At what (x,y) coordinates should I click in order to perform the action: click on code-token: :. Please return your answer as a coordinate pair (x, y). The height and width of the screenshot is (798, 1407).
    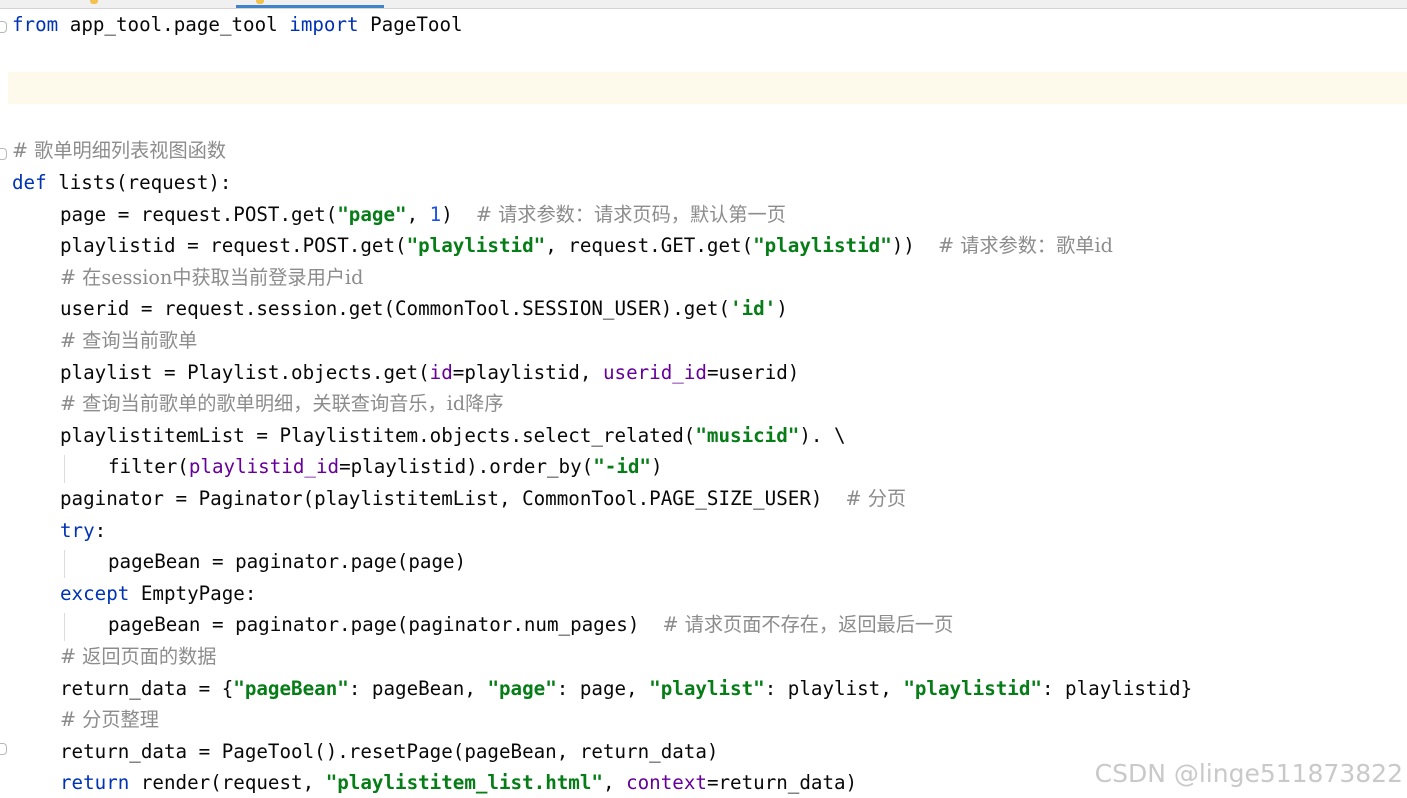
    Looking at the image, I should click on (100, 530).